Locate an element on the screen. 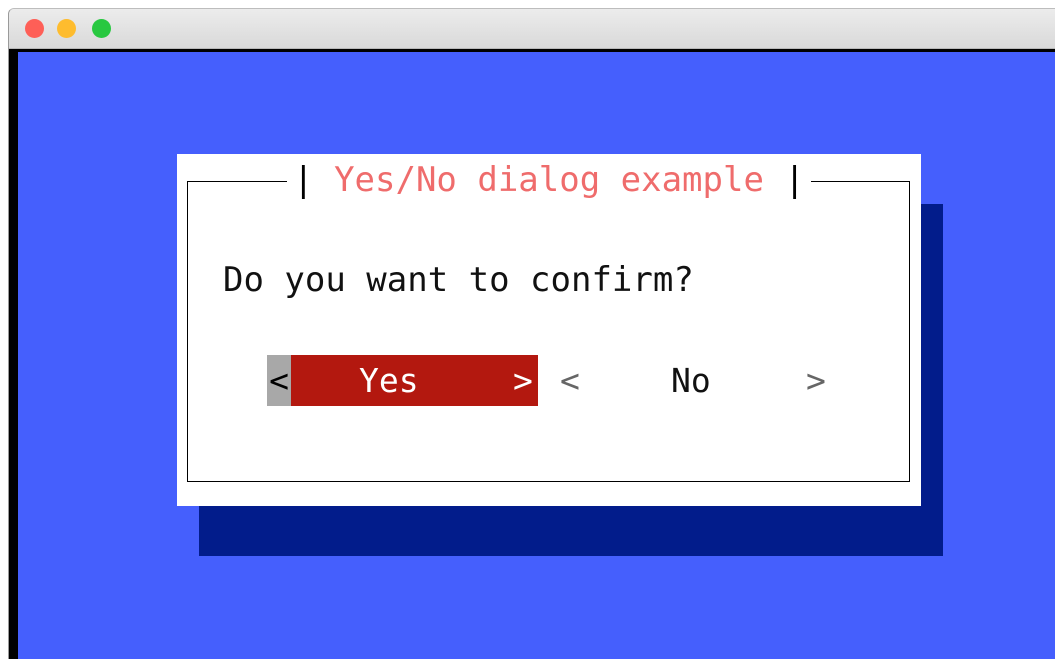 This screenshot has height=659, width=1055. zoom-window-button is located at coordinates (101, 28).